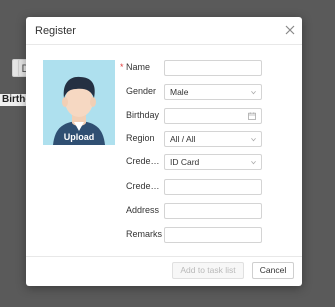  Describe the element at coordinates (140, 138) in the screenshot. I see `region-label: Region` at that location.